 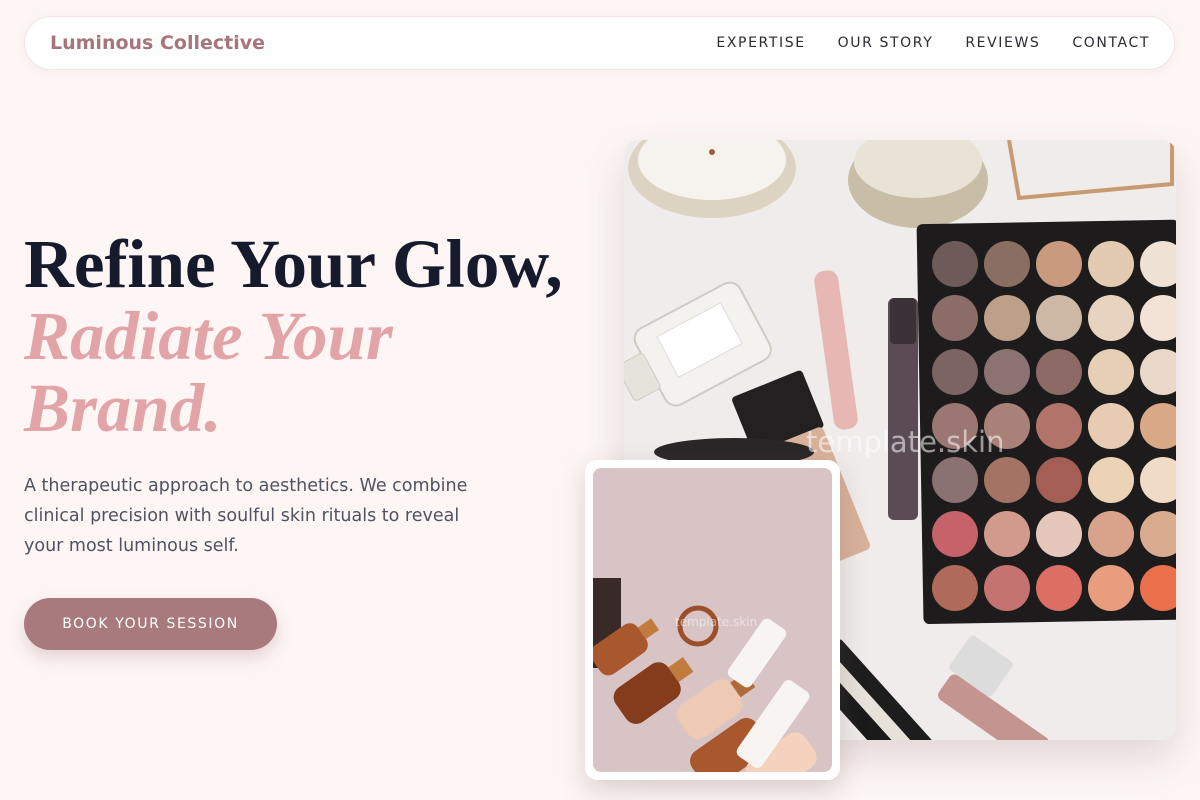 I want to click on book-session-button: BOOK YOUR SESSION, so click(x=150, y=624).